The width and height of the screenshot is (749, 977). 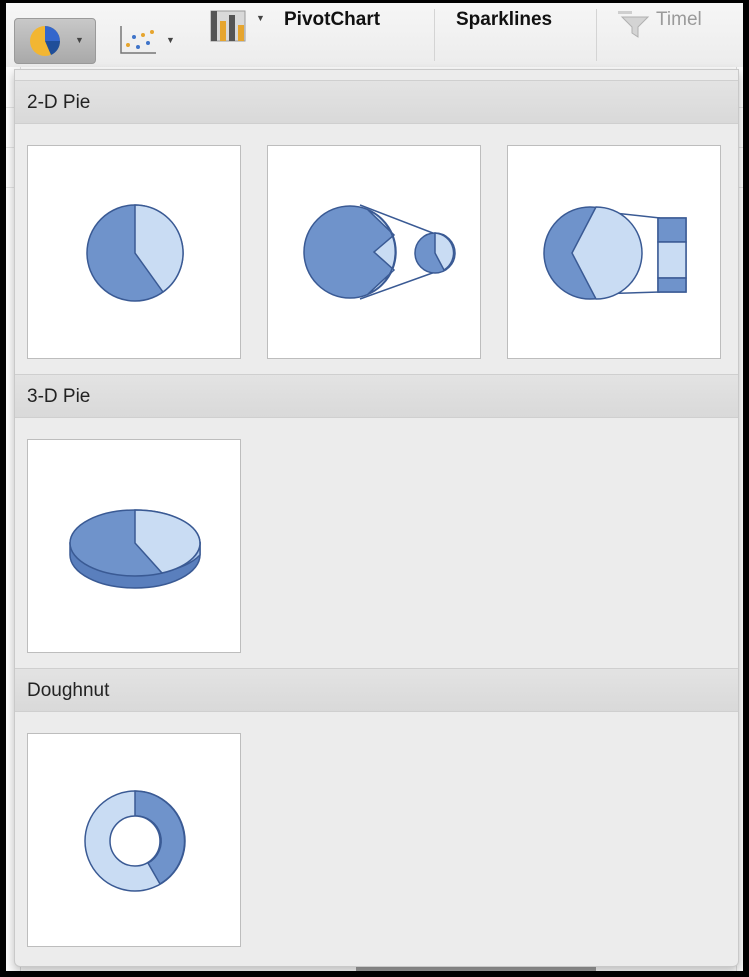 I want to click on chart-option-doughnut, so click(x=134, y=840).